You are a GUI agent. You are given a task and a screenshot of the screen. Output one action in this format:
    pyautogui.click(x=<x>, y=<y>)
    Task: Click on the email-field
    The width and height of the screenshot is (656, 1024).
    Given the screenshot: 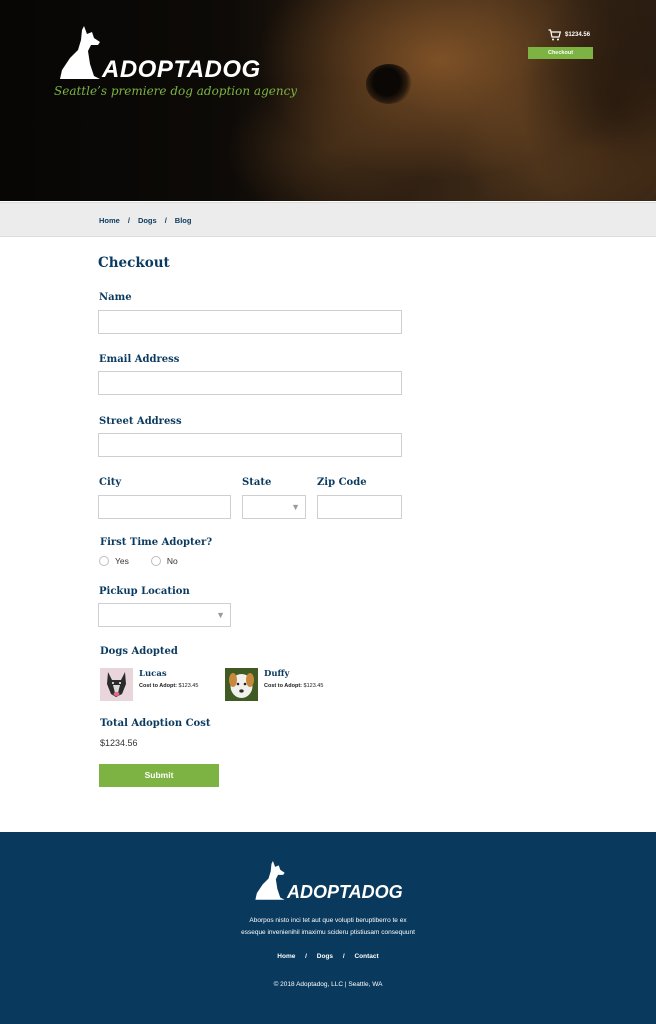 What is the action you would take?
    pyautogui.click(x=250, y=383)
    